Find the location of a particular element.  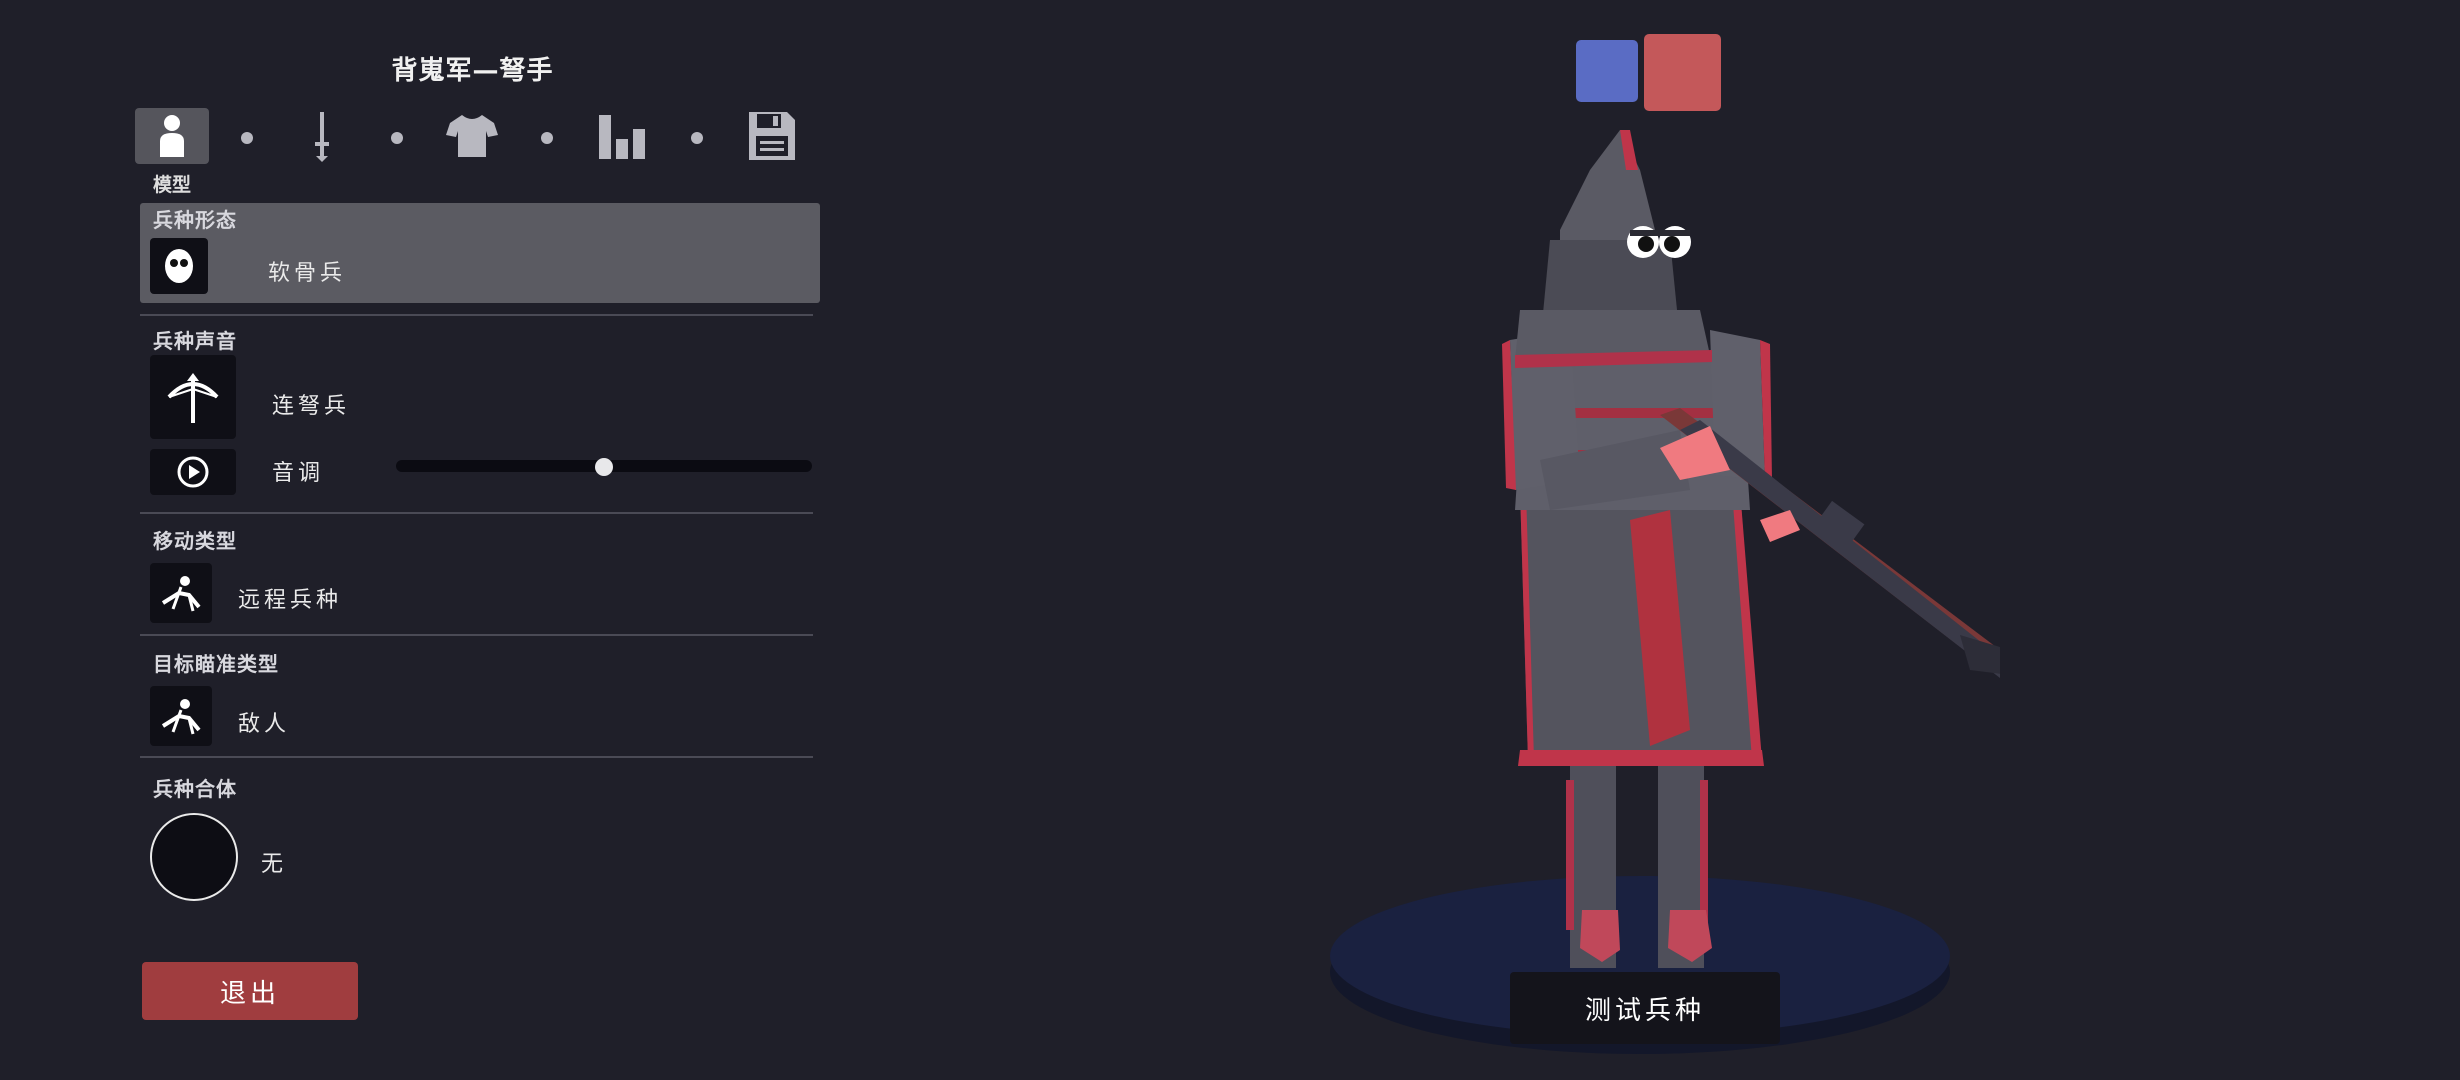

tab-save is located at coordinates (772, 136).